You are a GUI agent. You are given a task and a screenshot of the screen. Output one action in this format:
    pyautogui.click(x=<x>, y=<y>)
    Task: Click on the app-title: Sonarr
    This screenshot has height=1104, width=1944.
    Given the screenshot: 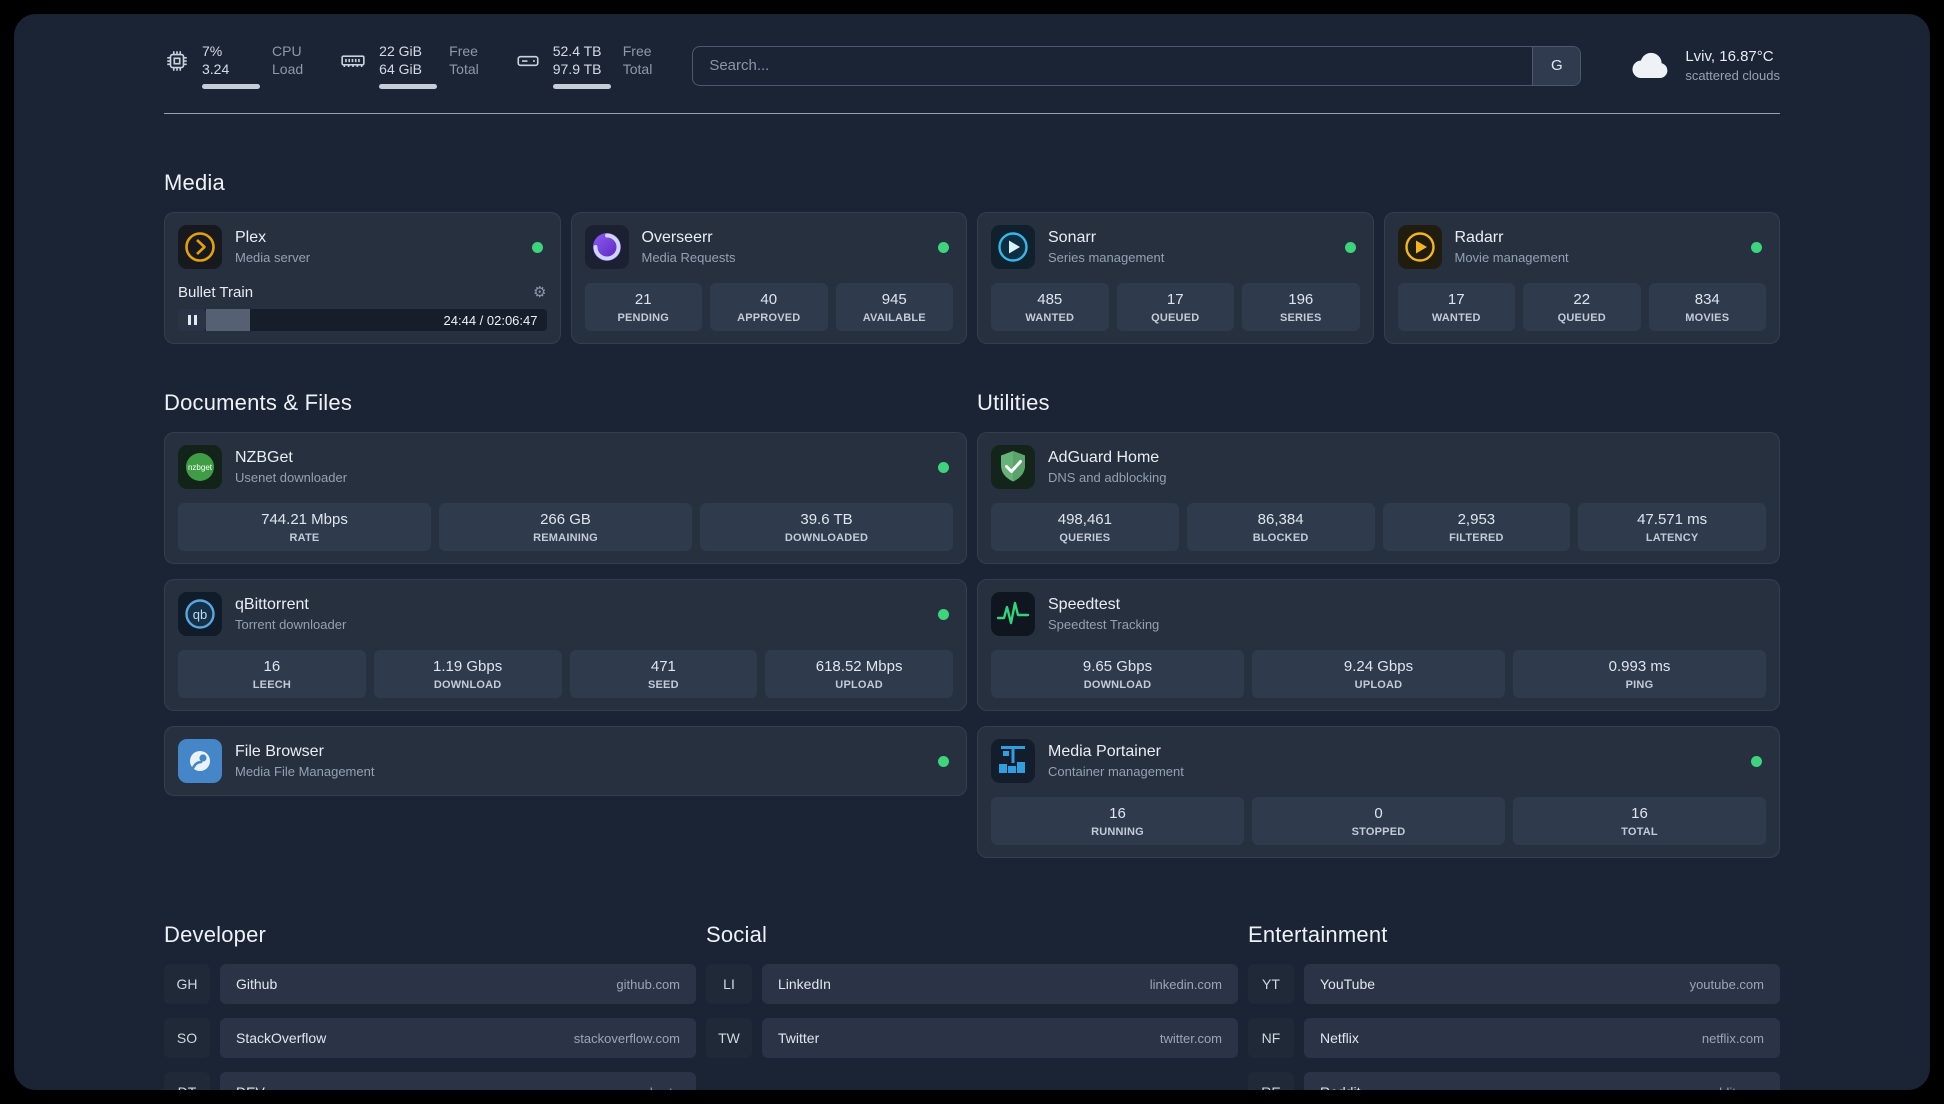 What is the action you would take?
    pyautogui.click(x=1072, y=238)
    